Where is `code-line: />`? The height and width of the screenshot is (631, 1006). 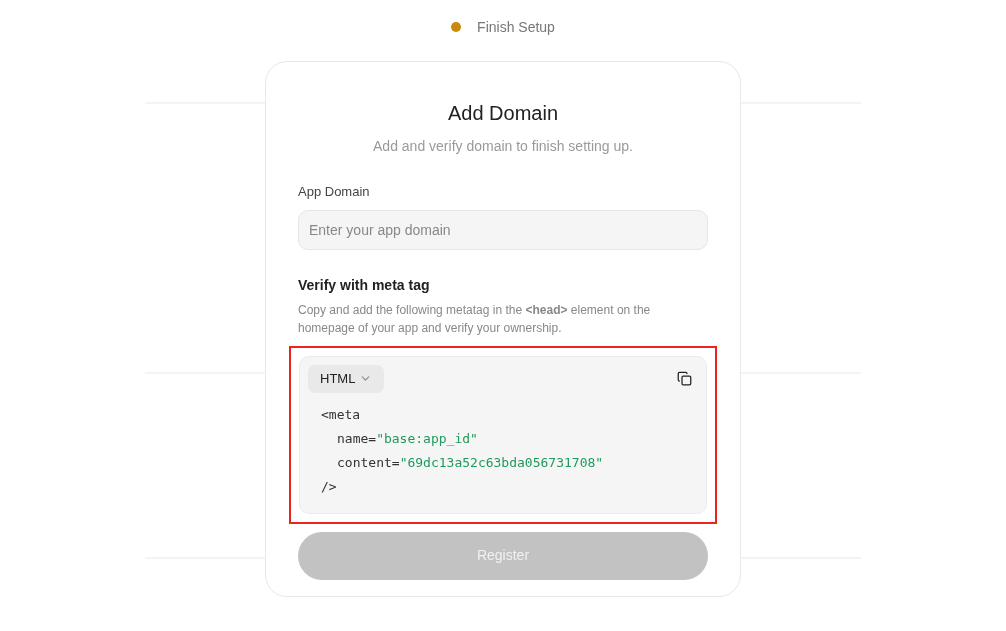 code-line: /> is located at coordinates (329, 486).